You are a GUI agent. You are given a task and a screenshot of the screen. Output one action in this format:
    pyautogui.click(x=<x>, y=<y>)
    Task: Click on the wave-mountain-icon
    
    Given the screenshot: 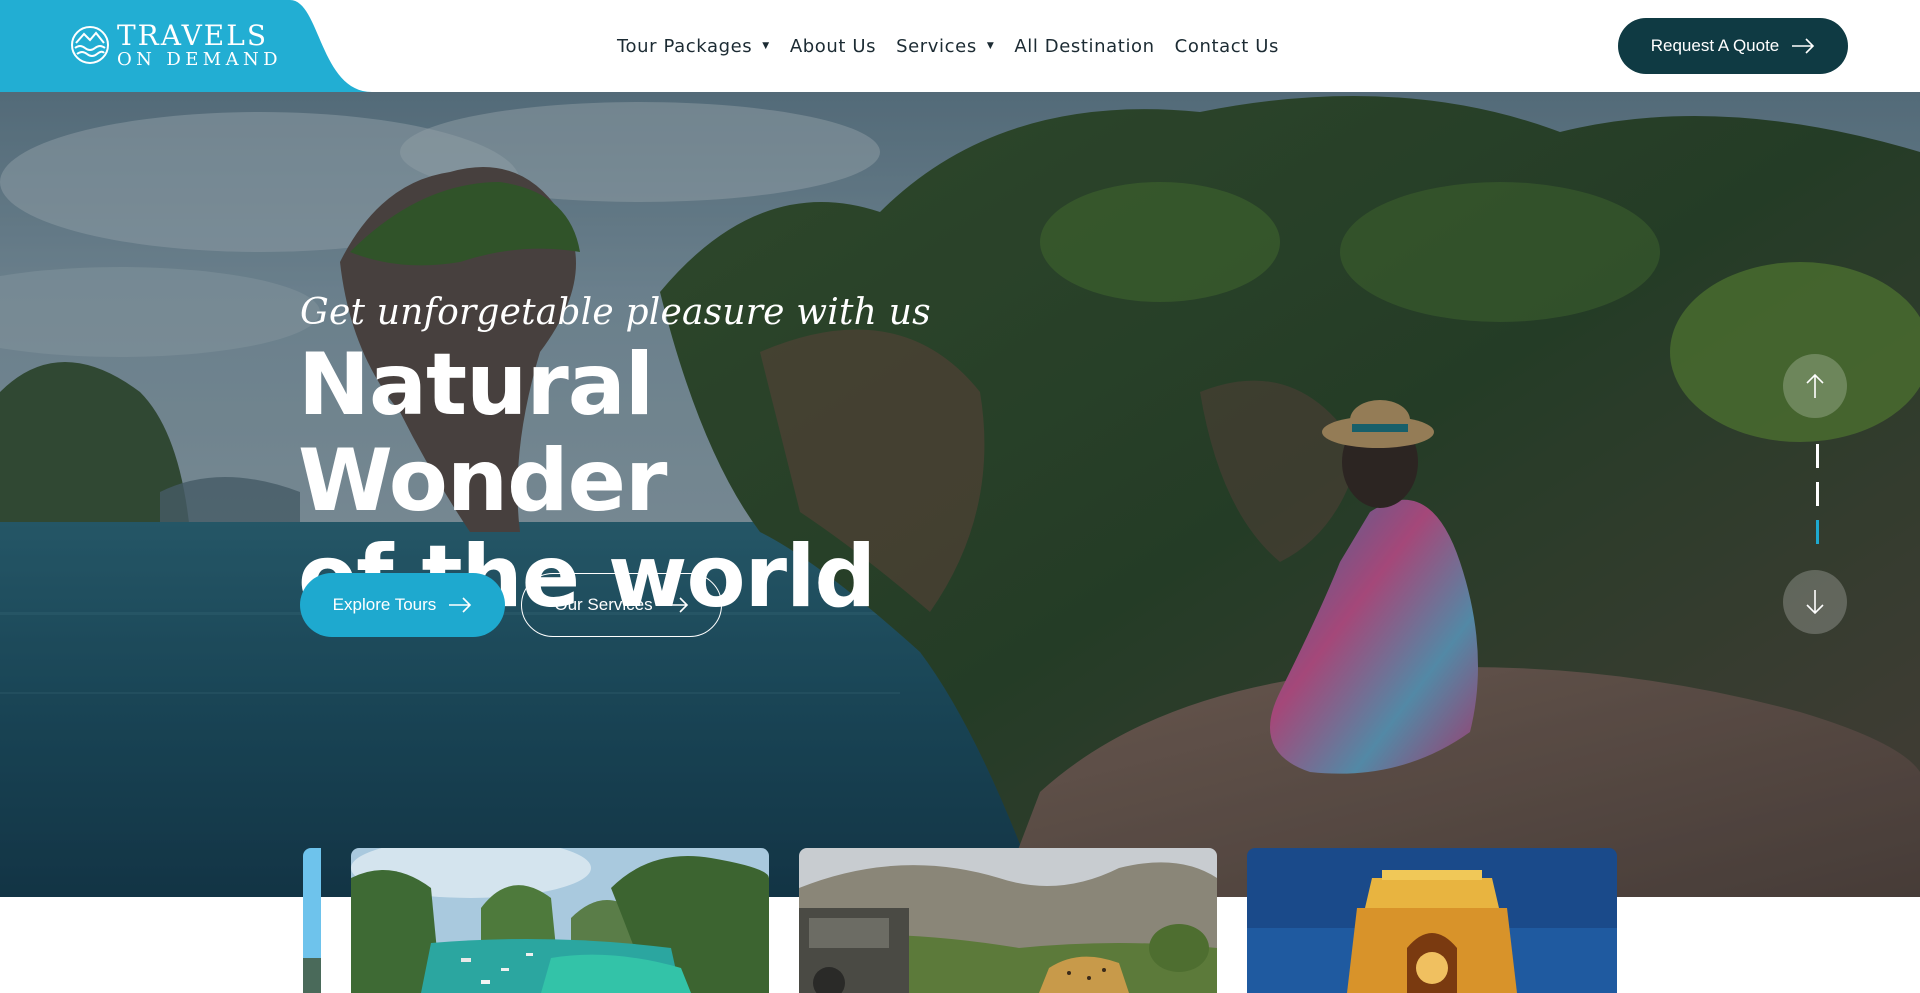 What is the action you would take?
    pyautogui.click(x=90, y=45)
    